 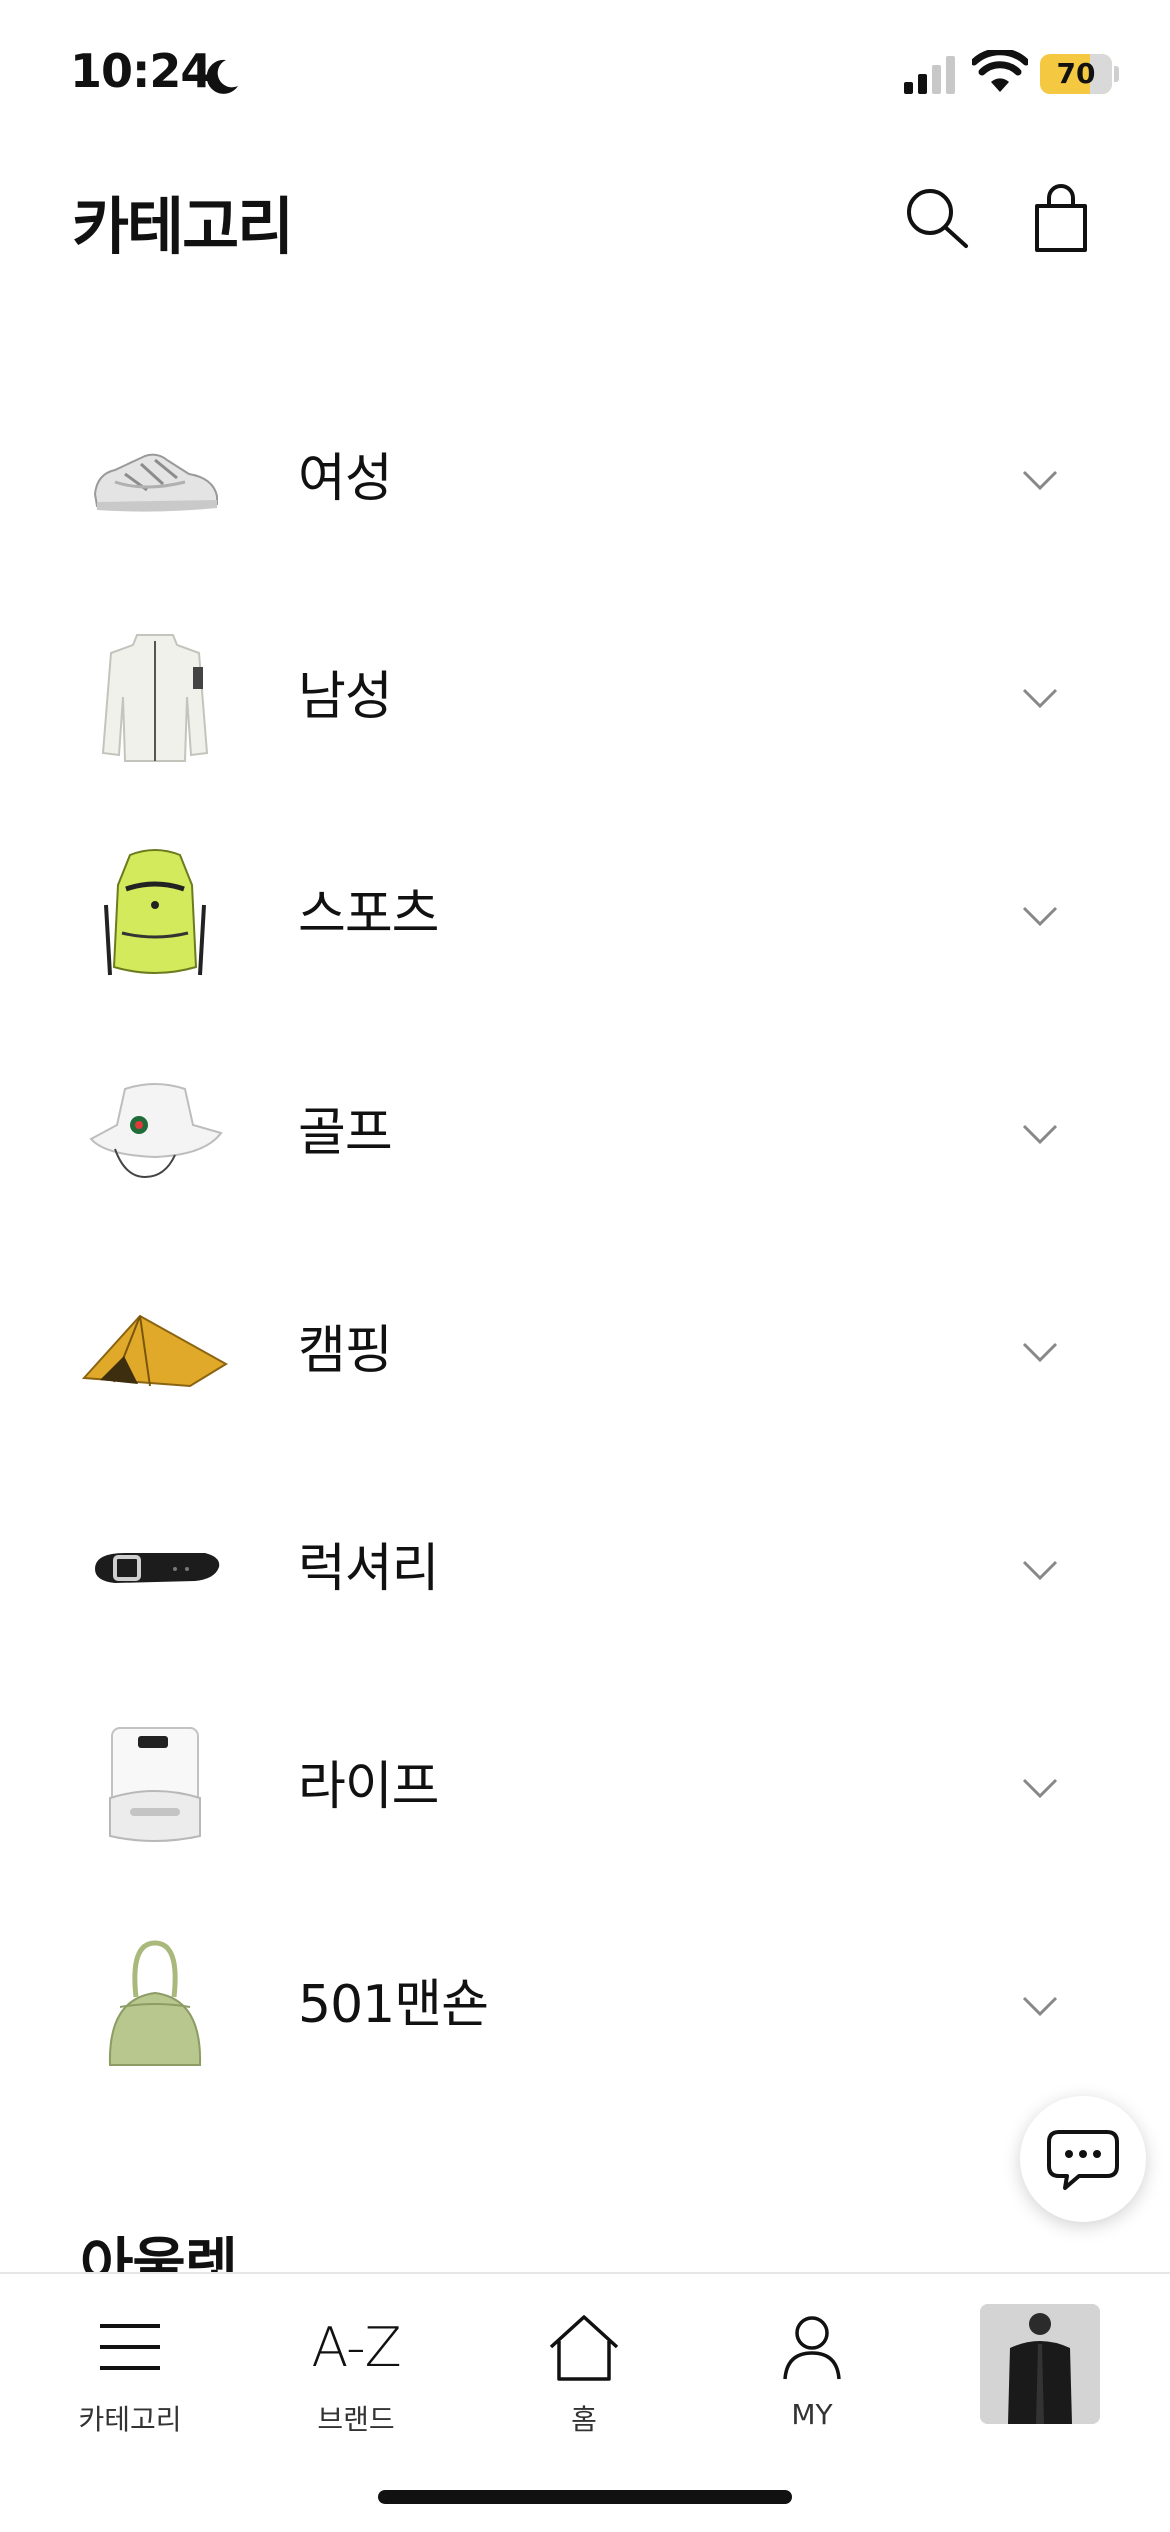 What do you see at coordinates (155, 1569) in the screenshot?
I see `belt-thumbnail` at bounding box center [155, 1569].